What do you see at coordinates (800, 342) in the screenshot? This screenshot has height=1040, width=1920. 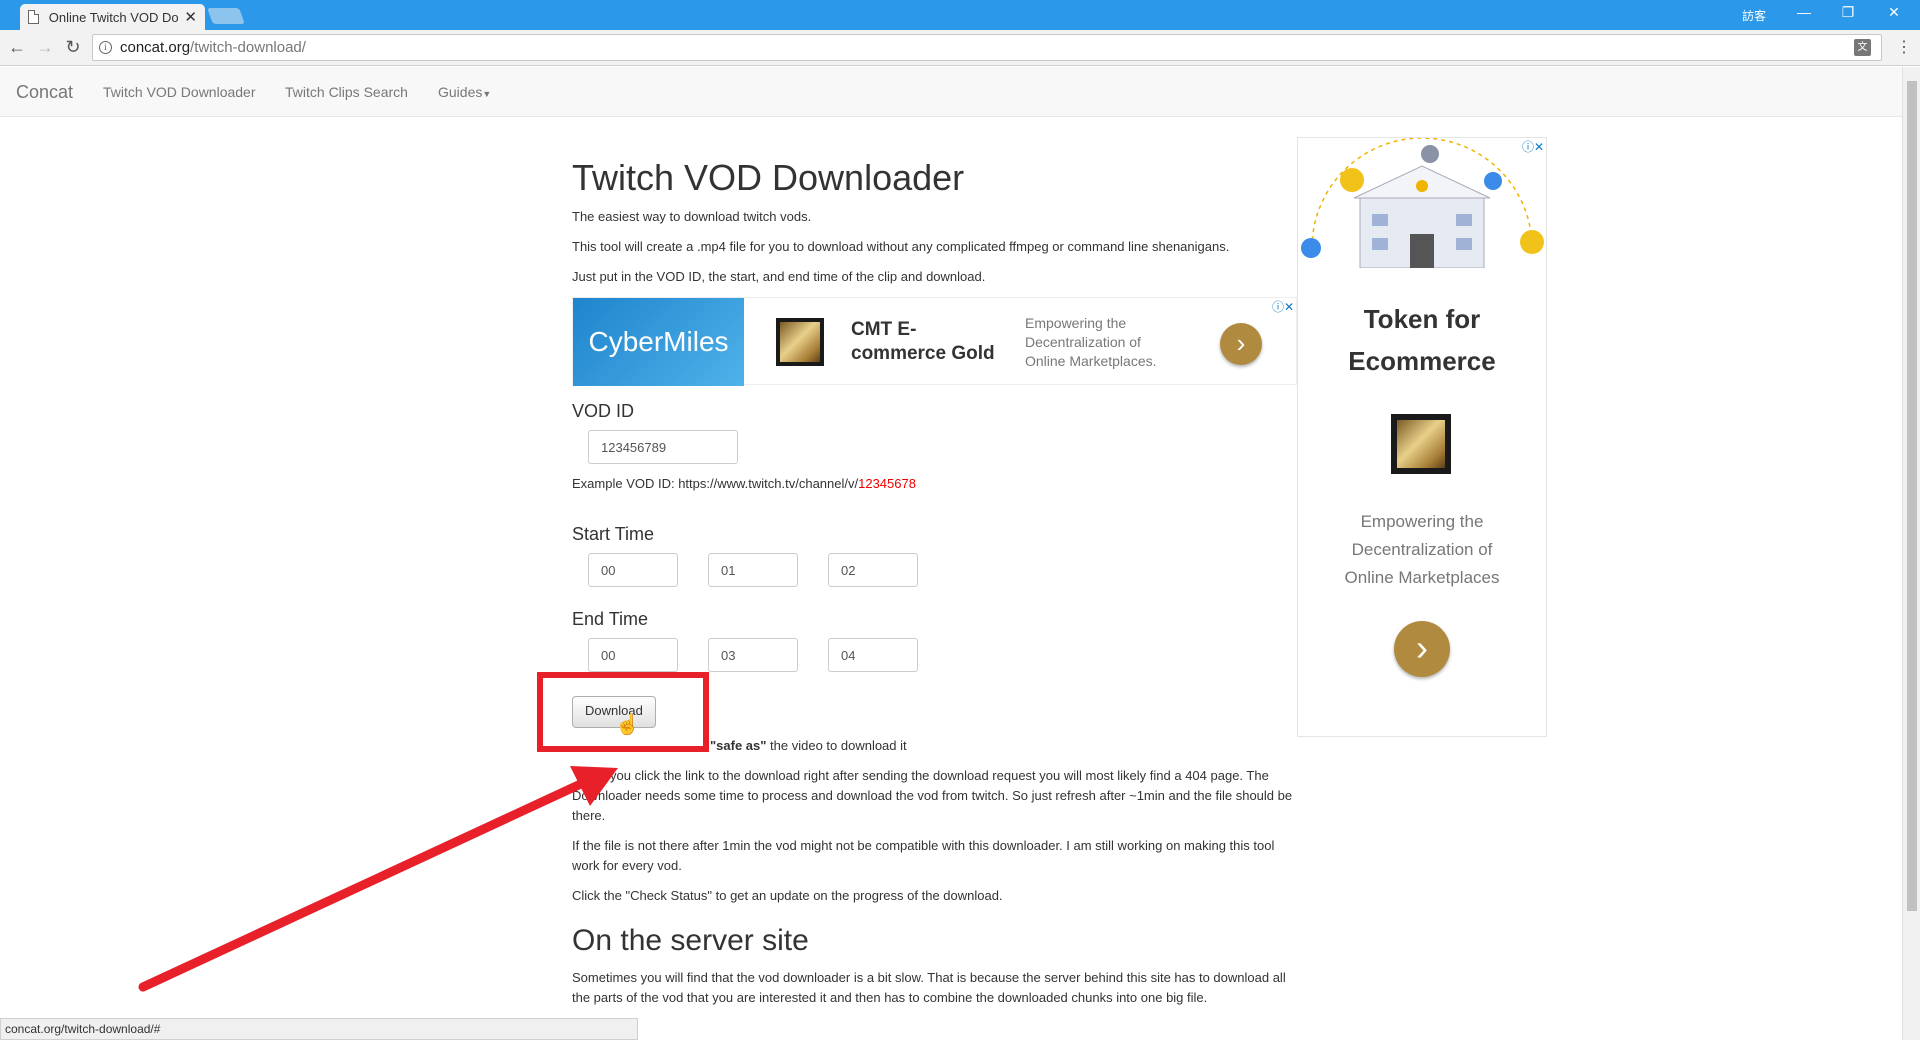 I see `gold-token-icon` at bounding box center [800, 342].